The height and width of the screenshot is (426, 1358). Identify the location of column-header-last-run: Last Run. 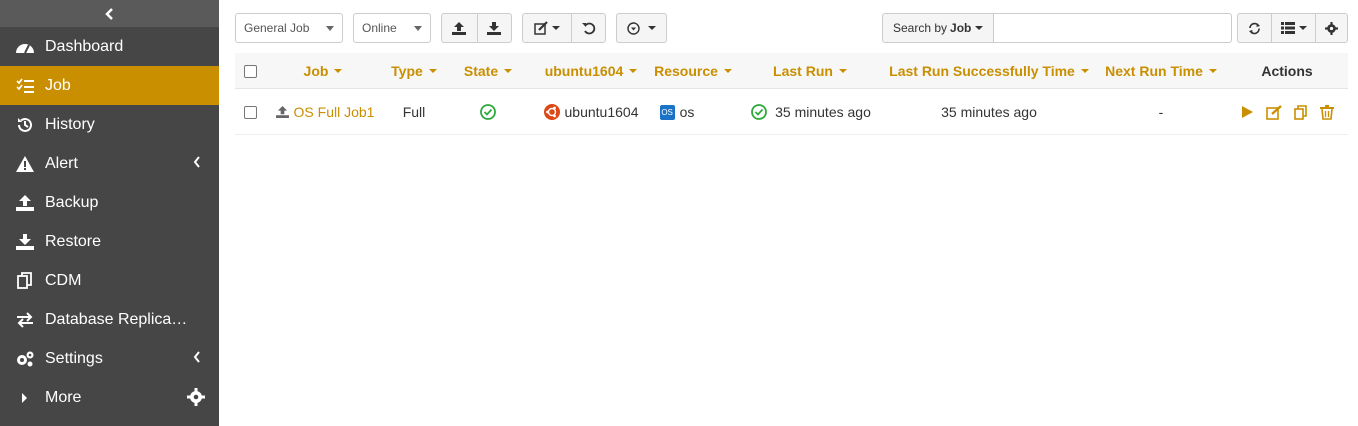
(810, 71).